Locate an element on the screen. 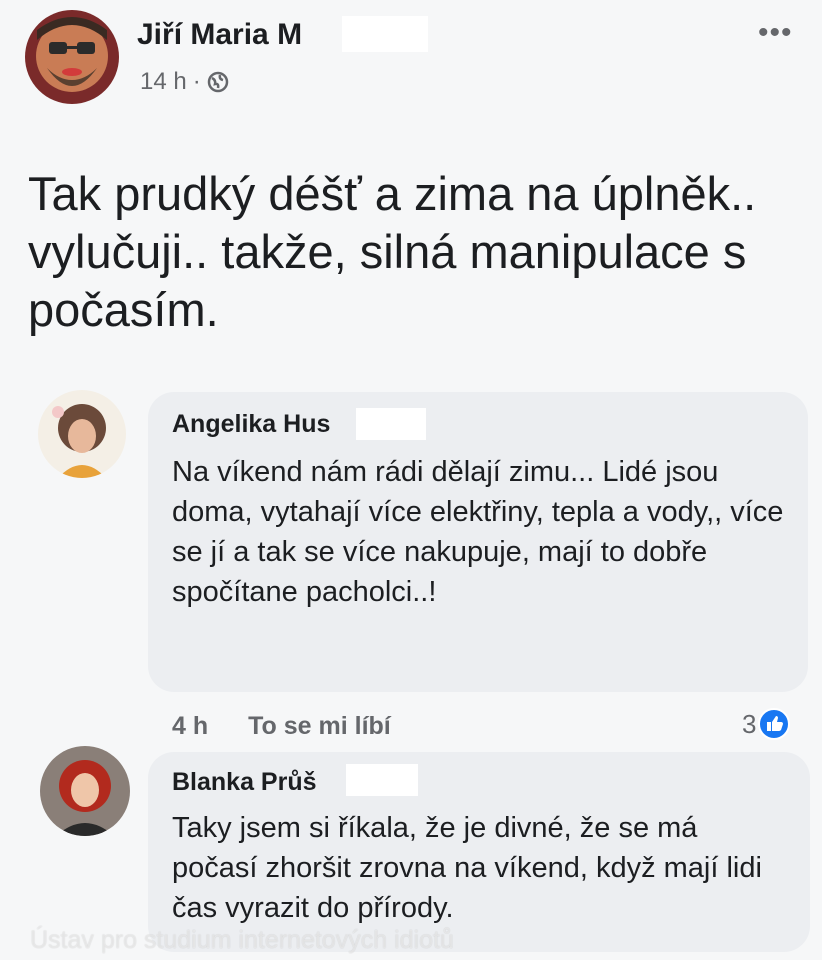 This screenshot has height=960, width=822. comment-actions: 4 h To se mi líbí is located at coordinates (281, 726).